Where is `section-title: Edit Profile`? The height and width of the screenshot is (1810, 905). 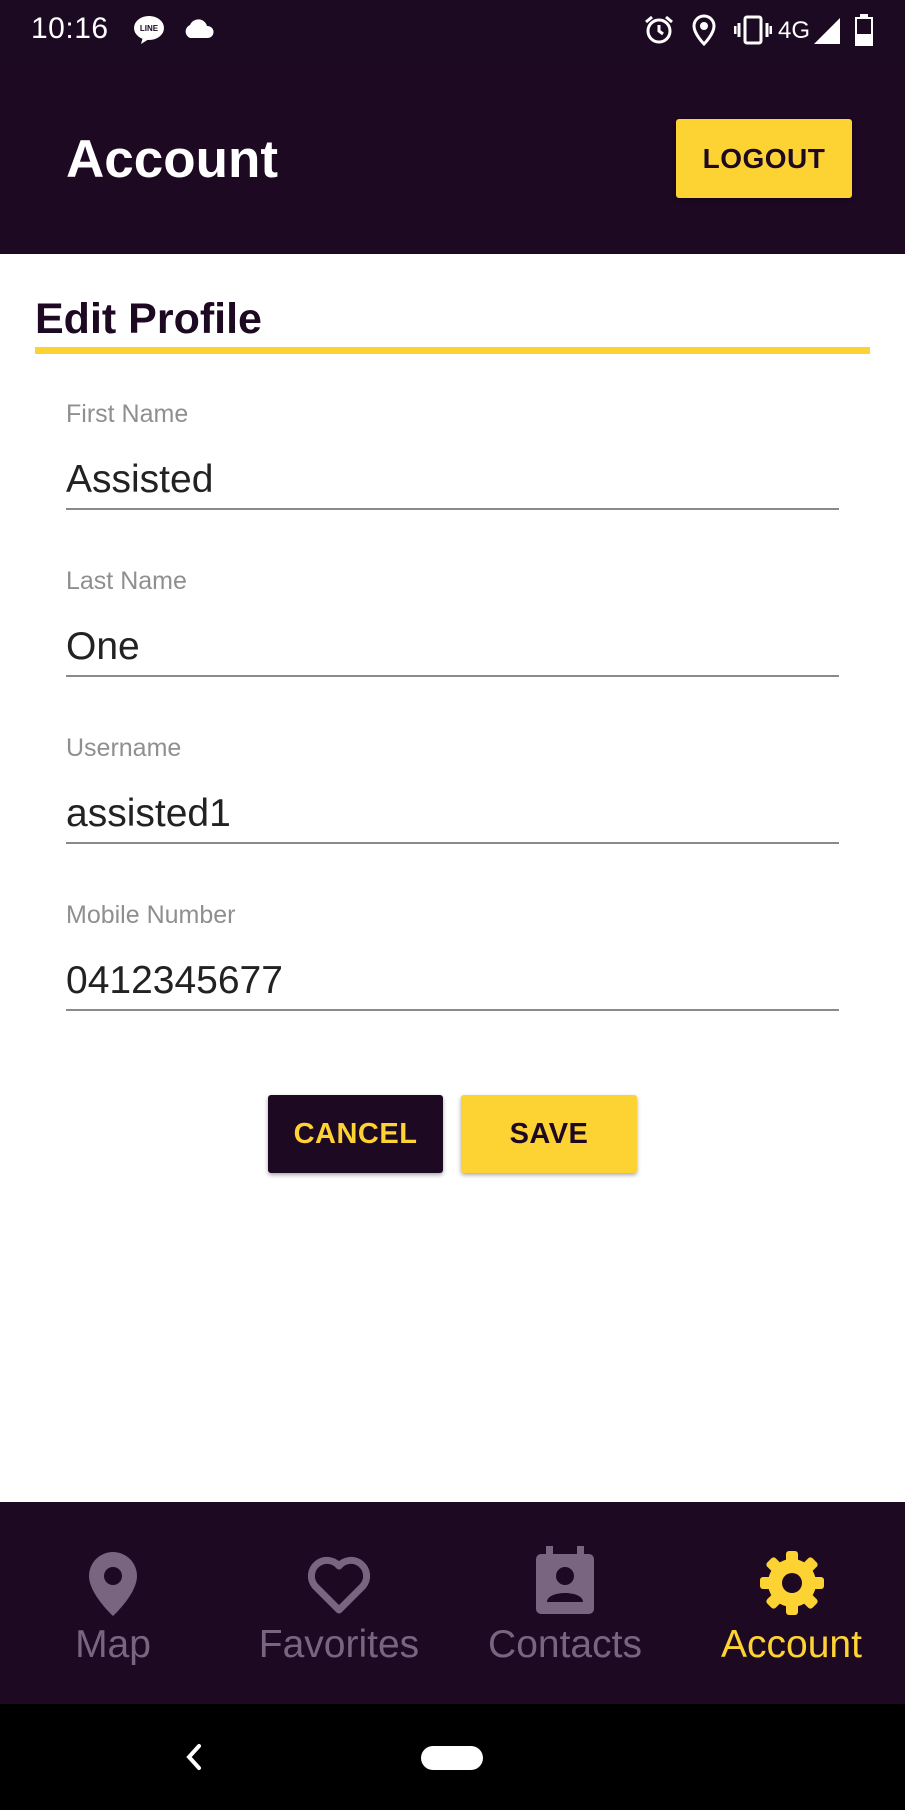 section-title: Edit Profile is located at coordinates (148, 319).